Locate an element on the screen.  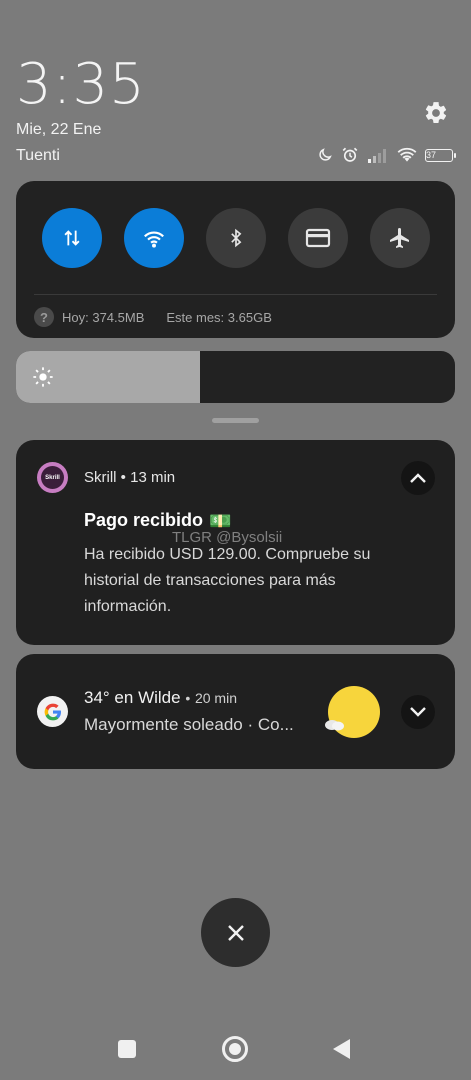
navigation-bar is located at coordinates (235, 1049).